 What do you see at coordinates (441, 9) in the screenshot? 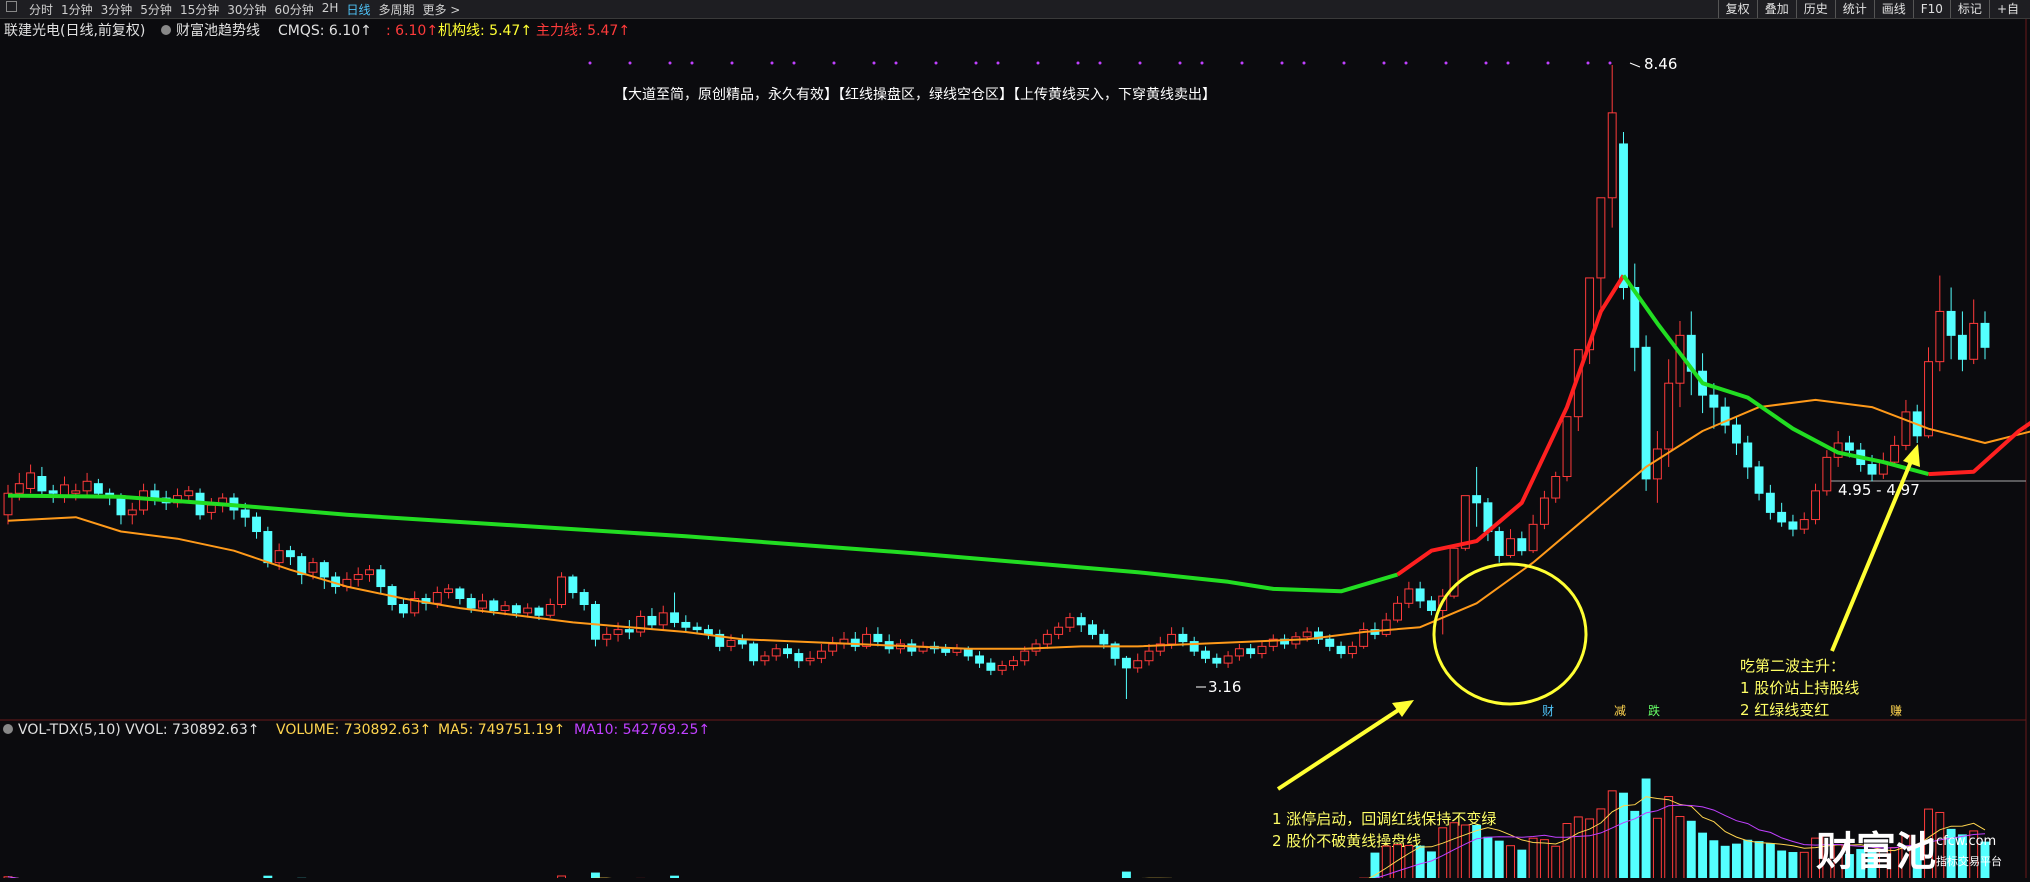
I see `tab-10: 更多 >` at bounding box center [441, 9].